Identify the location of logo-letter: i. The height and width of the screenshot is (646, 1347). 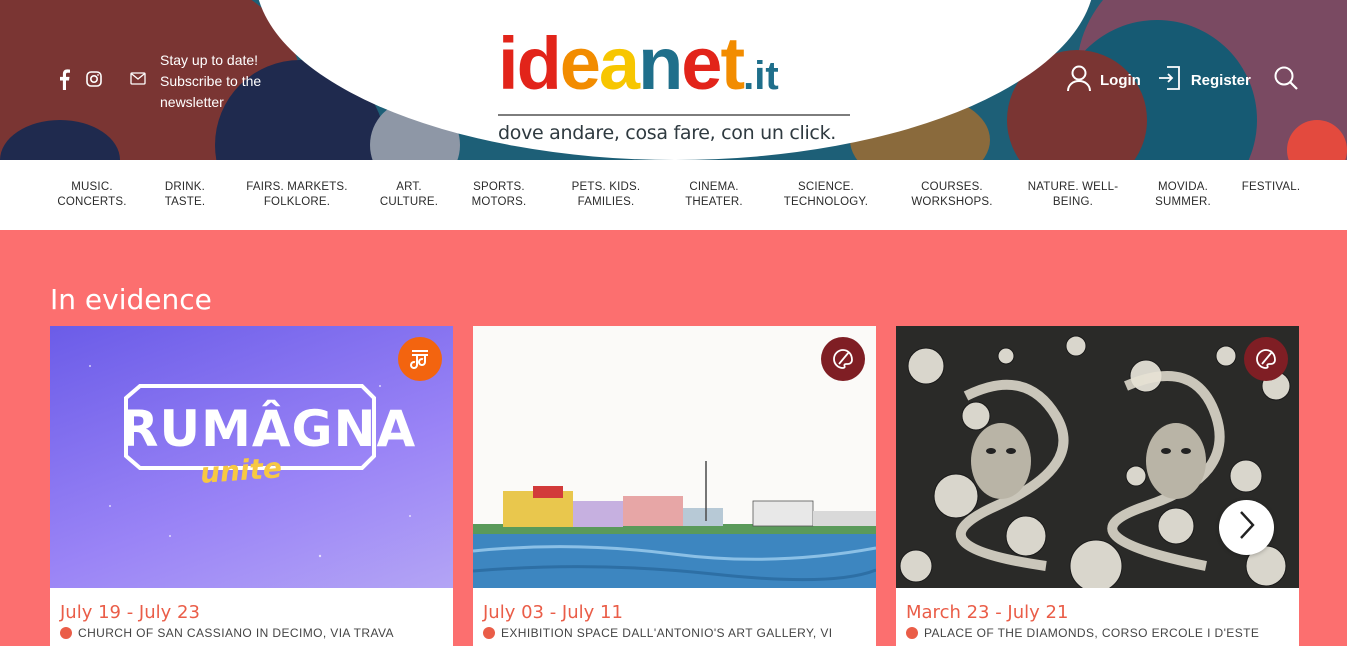
(508, 63).